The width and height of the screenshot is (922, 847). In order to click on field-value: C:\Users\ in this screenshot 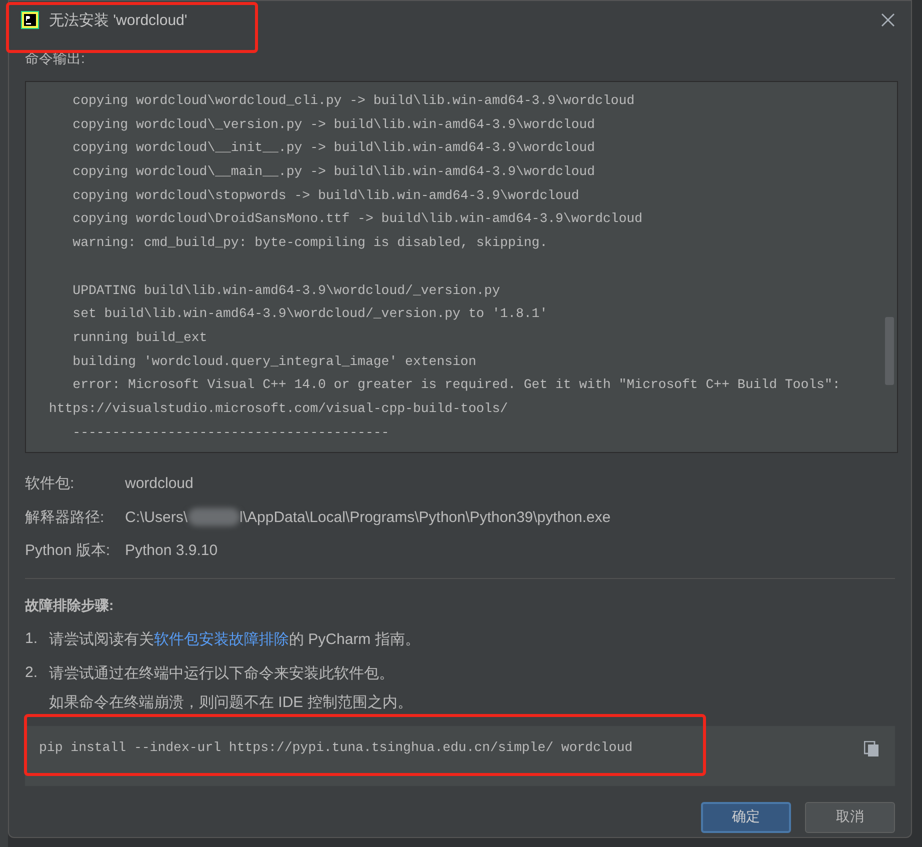, I will do `click(156, 517)`.